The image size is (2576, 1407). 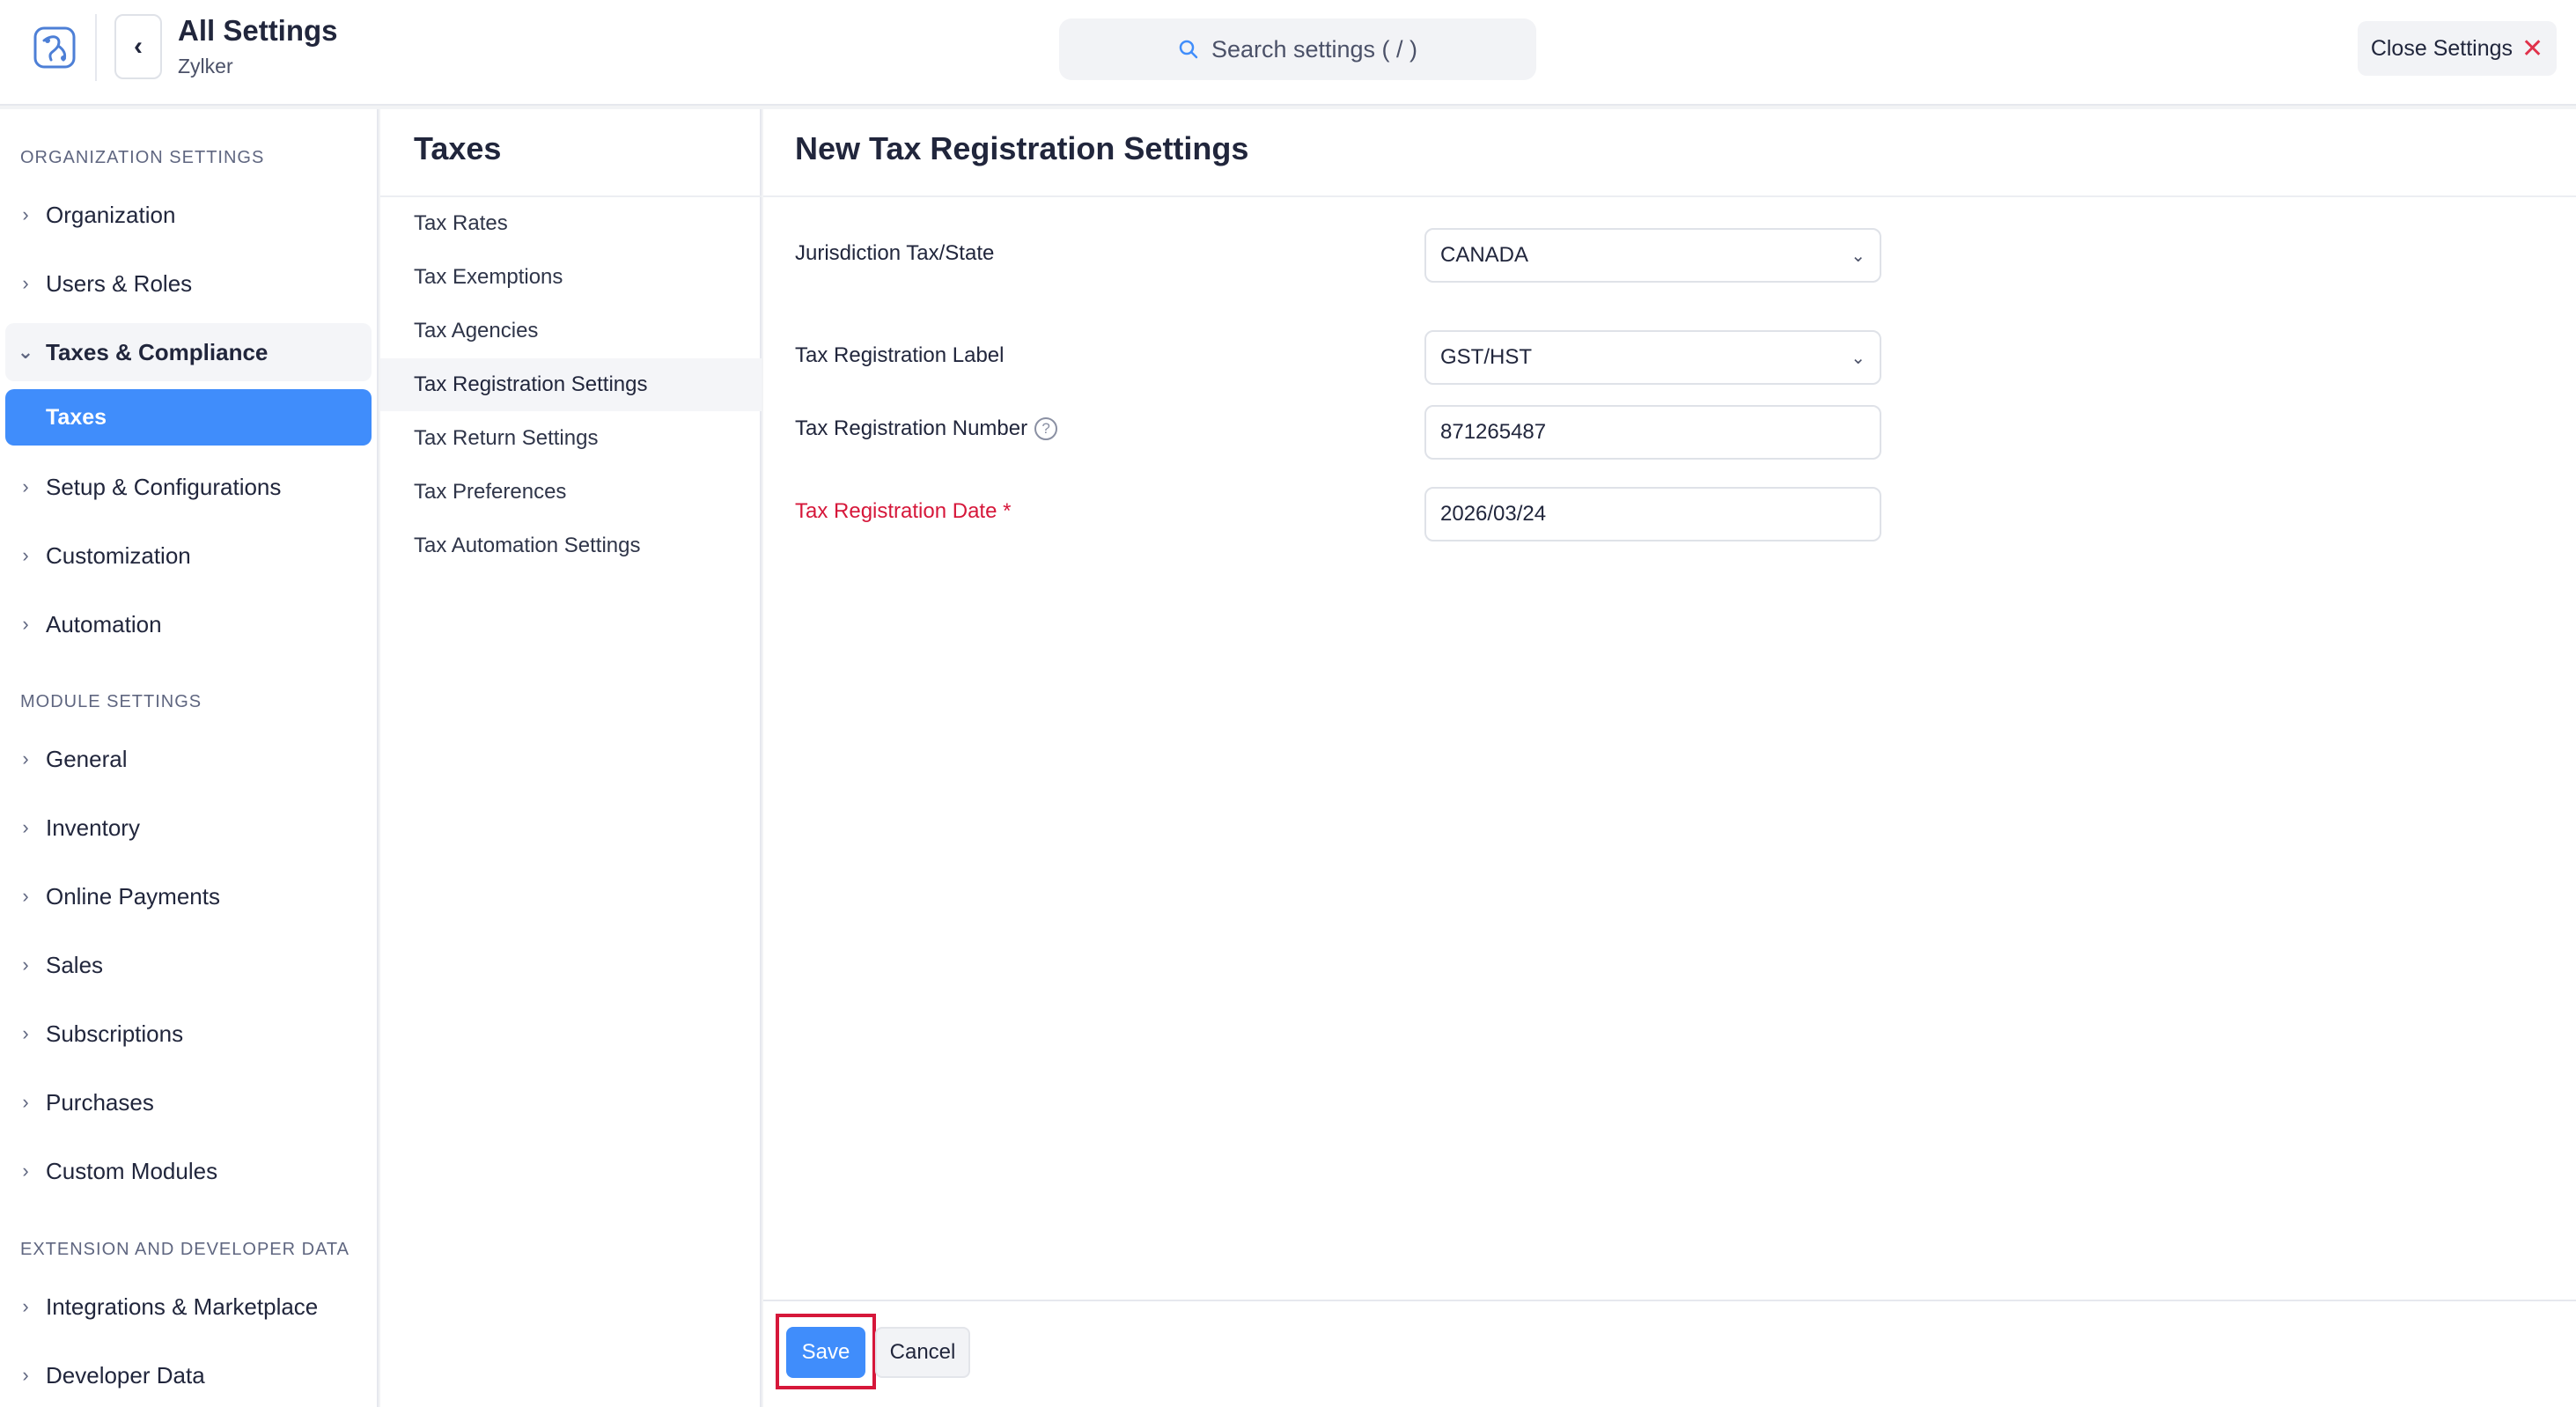 What do you see at coordinates (189, 417) in the screenshot?
I see `sidebar-subitem-taxes: Taxes` at bounding box center [189, 417].